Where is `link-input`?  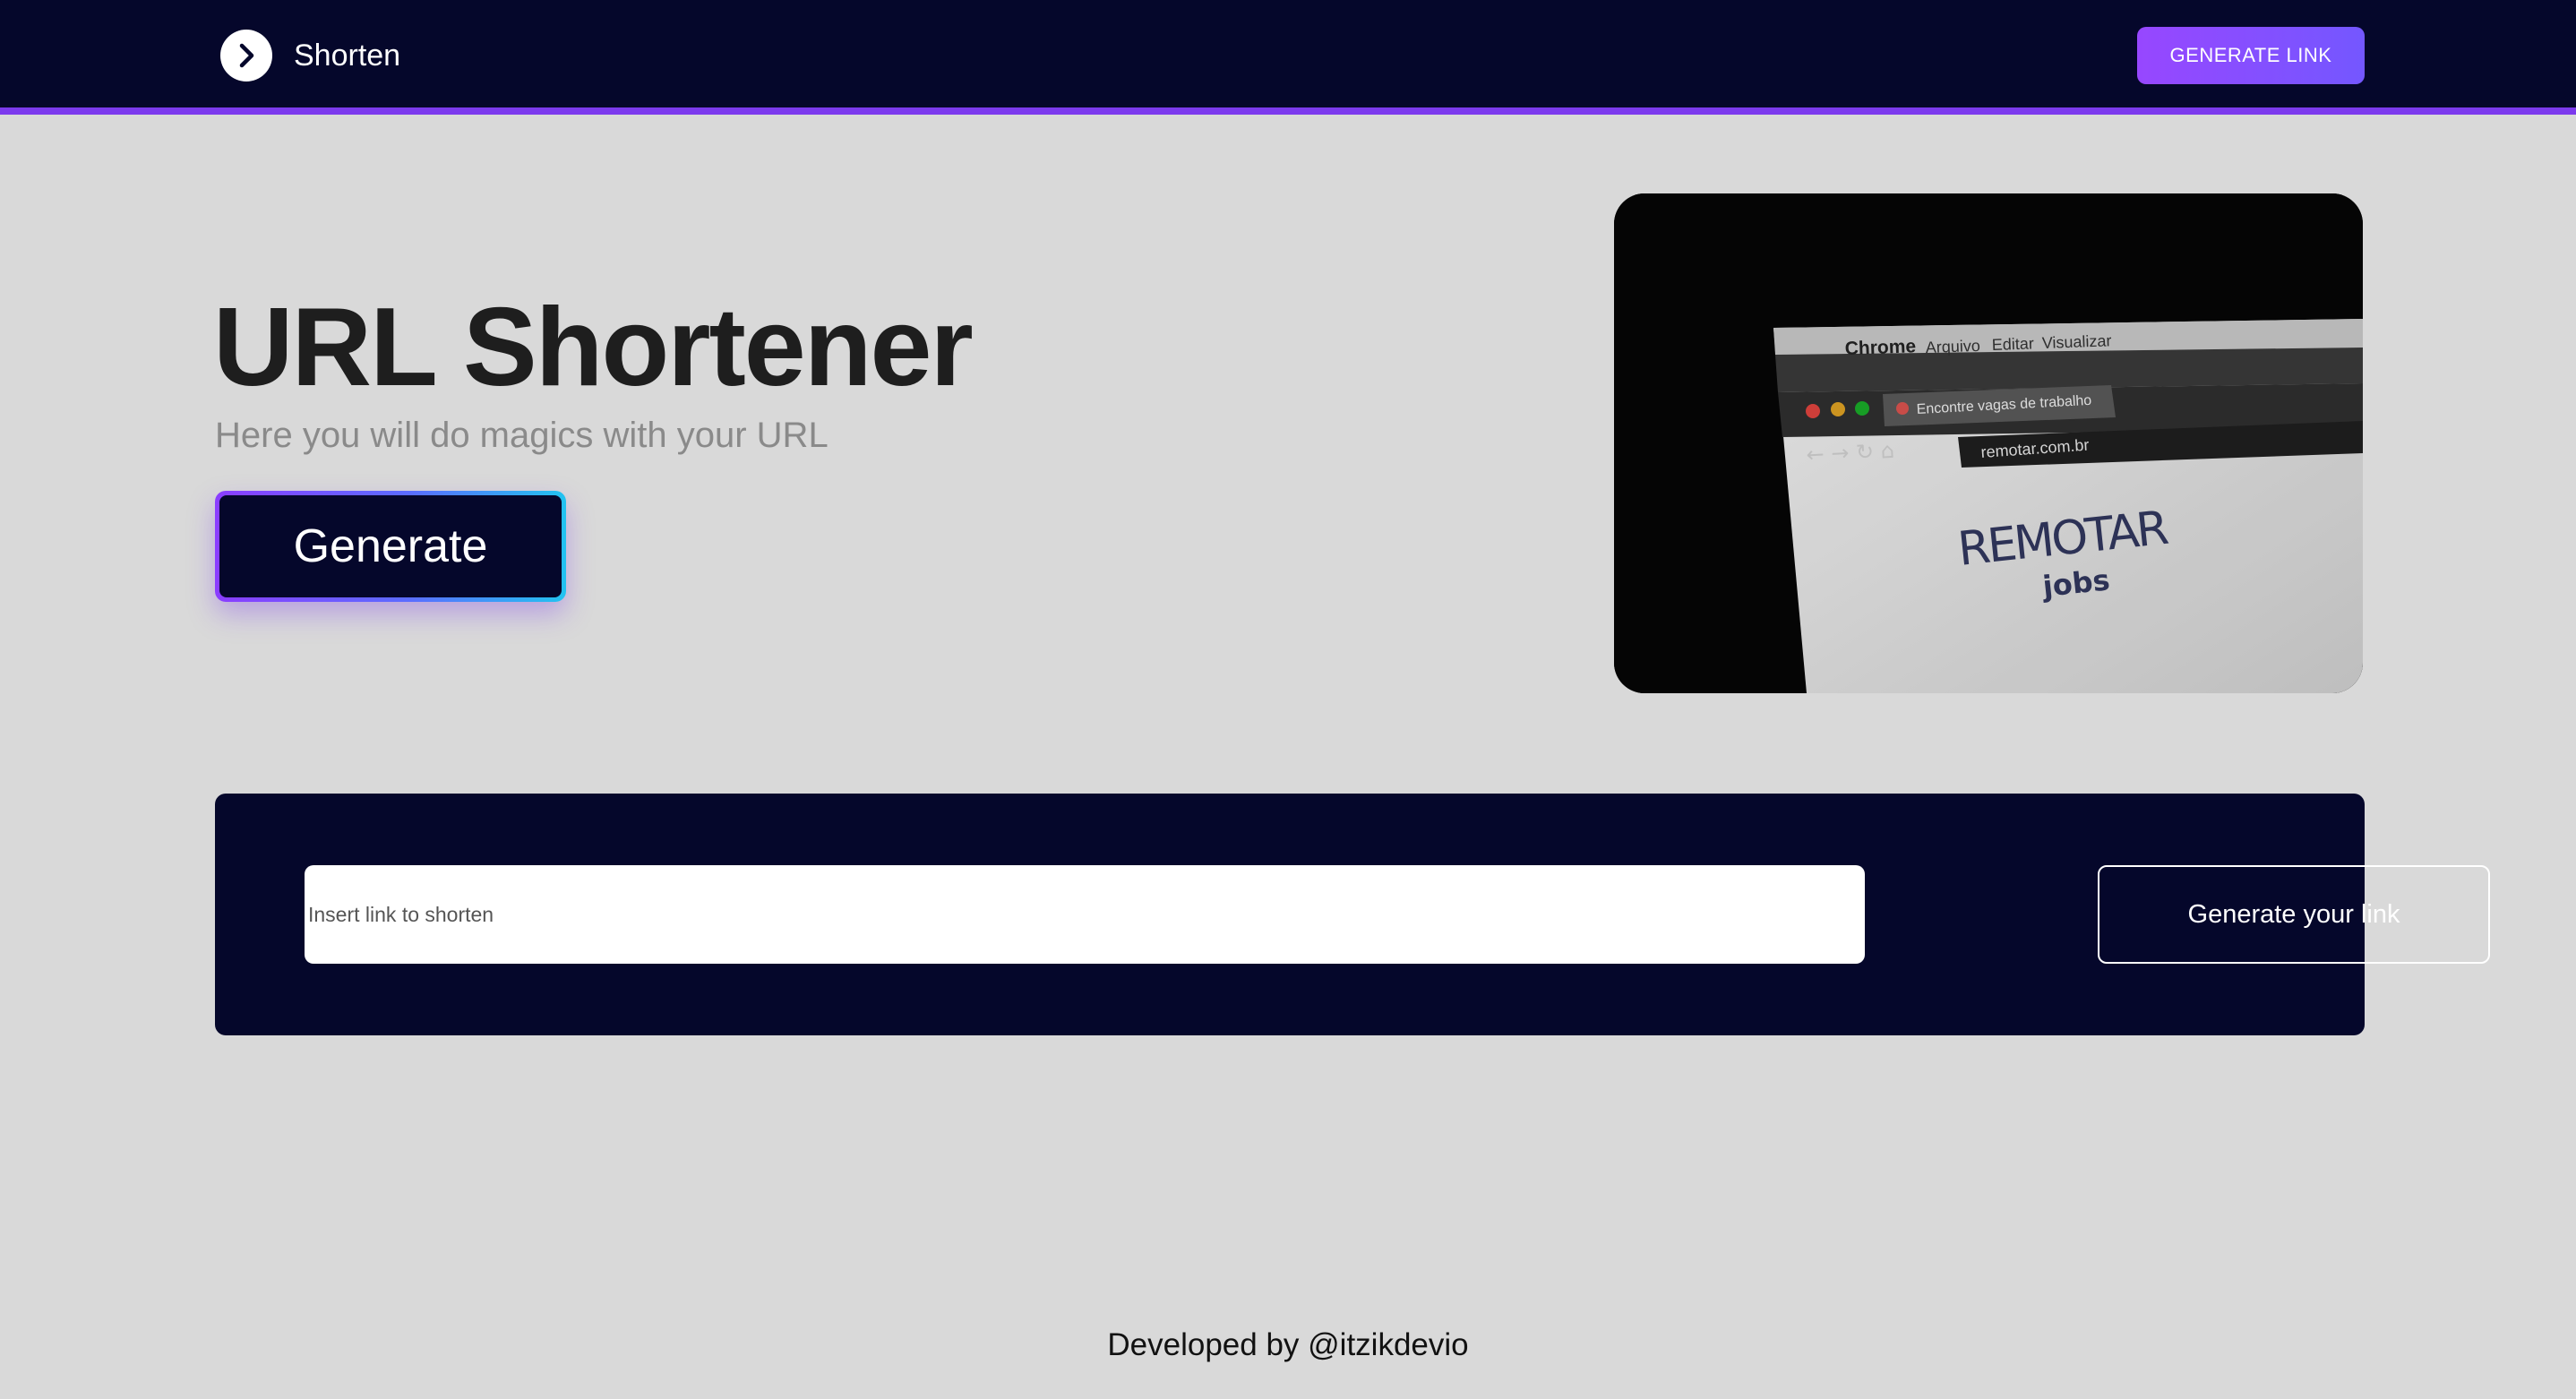 link-input is located at coordinates (1085, 914).